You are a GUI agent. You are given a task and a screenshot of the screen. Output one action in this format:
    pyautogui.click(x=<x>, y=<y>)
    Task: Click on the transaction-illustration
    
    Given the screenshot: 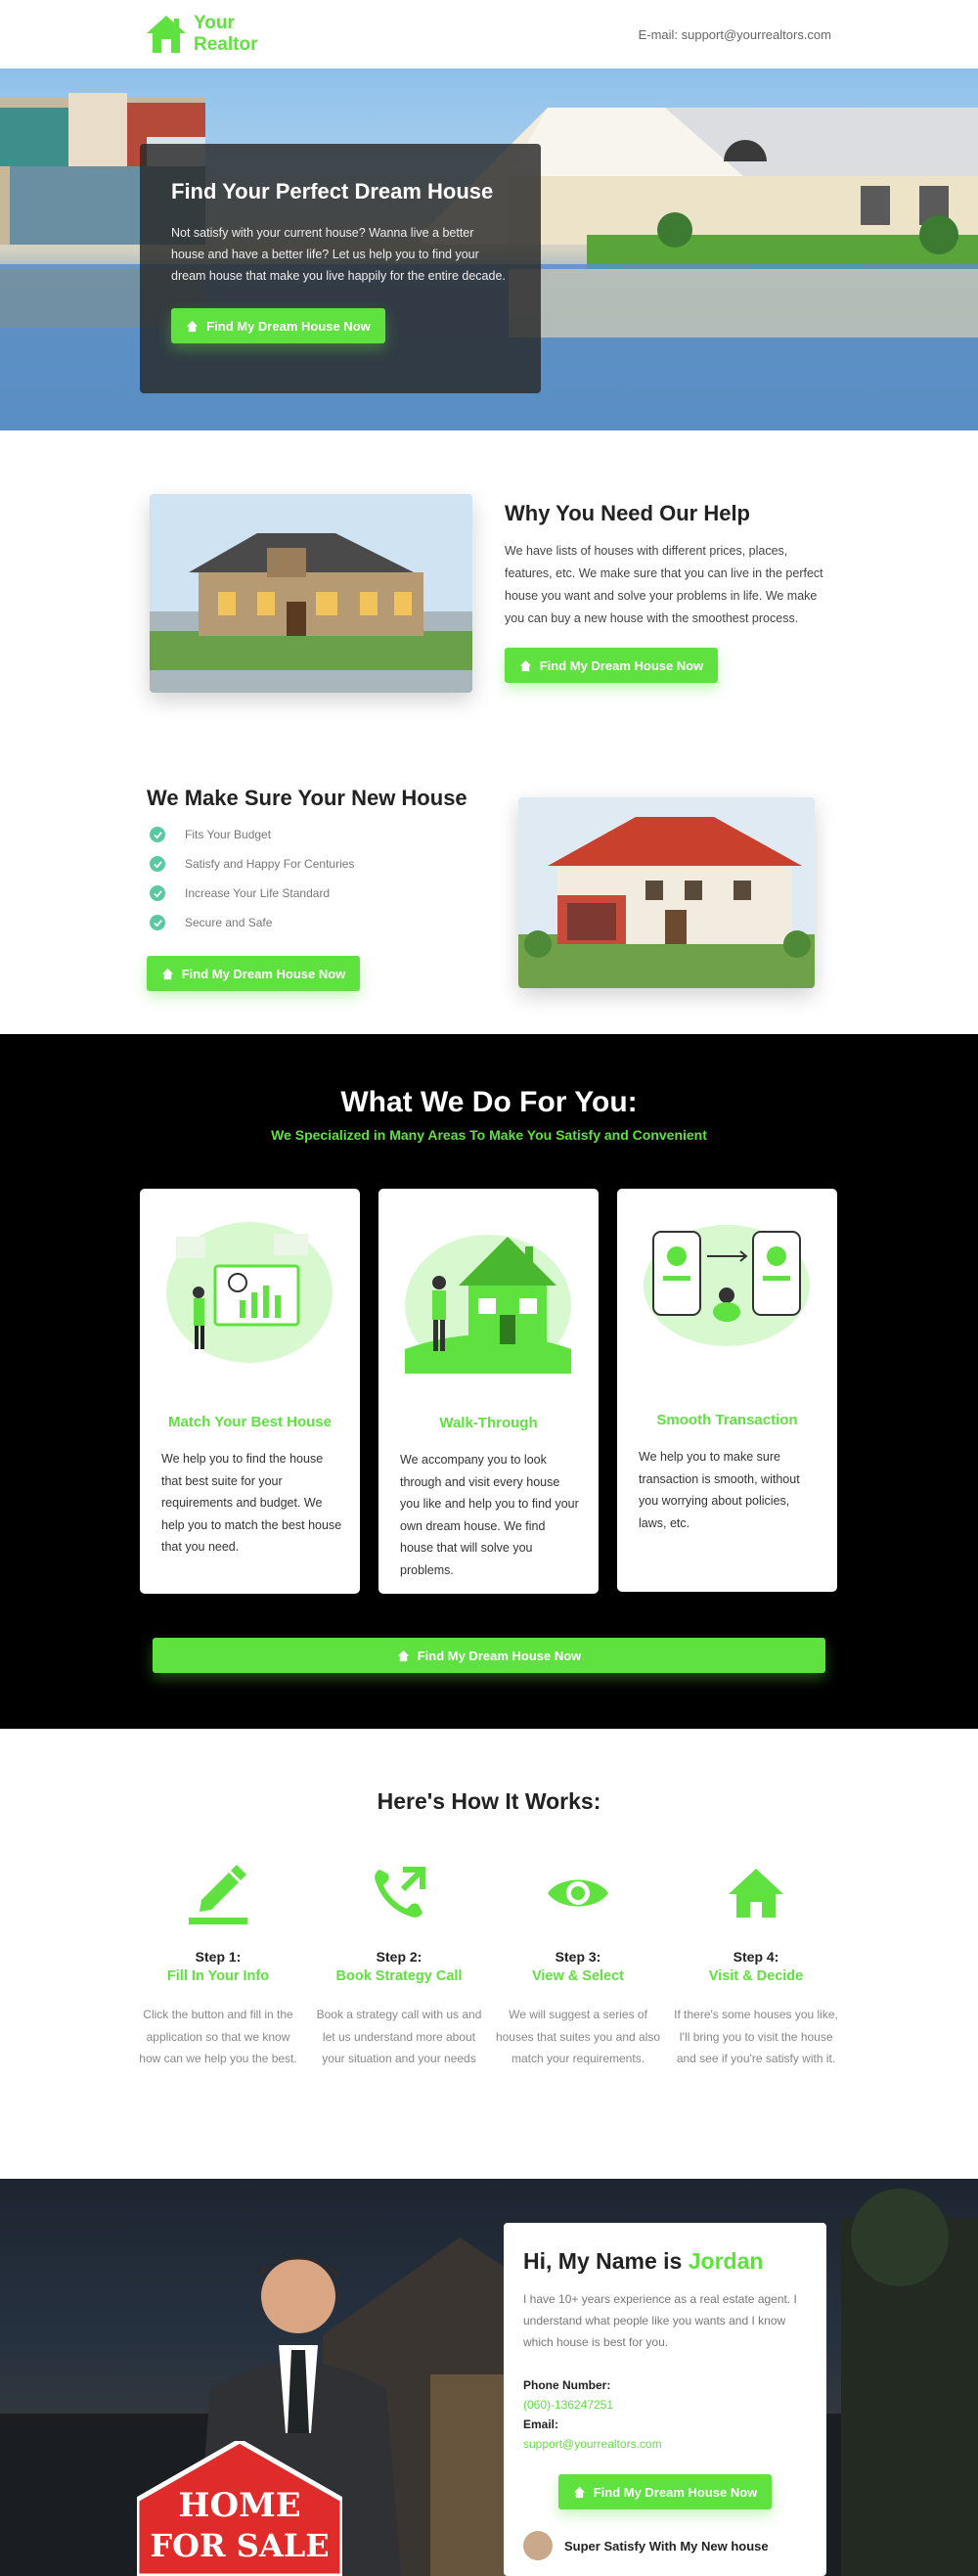 What is the action you would take?
    pyautogui.click(x=727, y=1285)
    